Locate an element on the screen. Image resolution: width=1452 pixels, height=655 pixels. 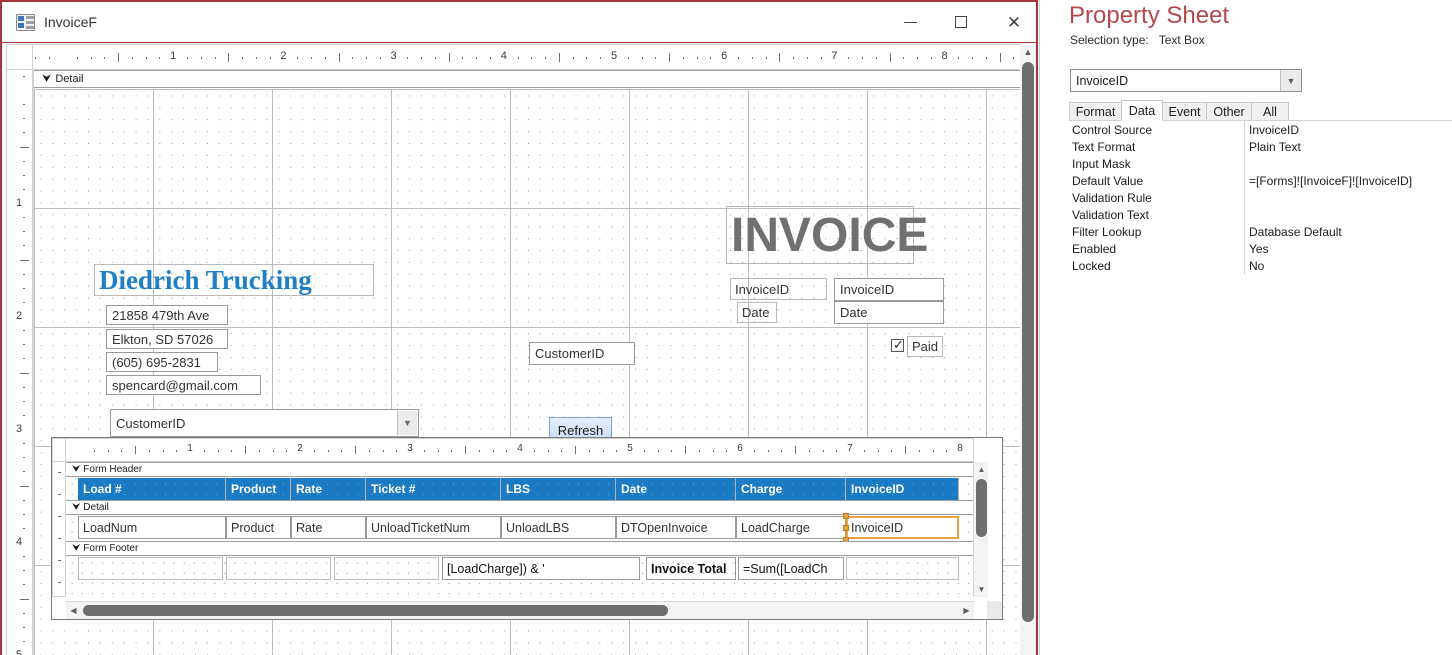
subform-section-form-header: ⮟ Form Header is located at coordinates (520, 469).